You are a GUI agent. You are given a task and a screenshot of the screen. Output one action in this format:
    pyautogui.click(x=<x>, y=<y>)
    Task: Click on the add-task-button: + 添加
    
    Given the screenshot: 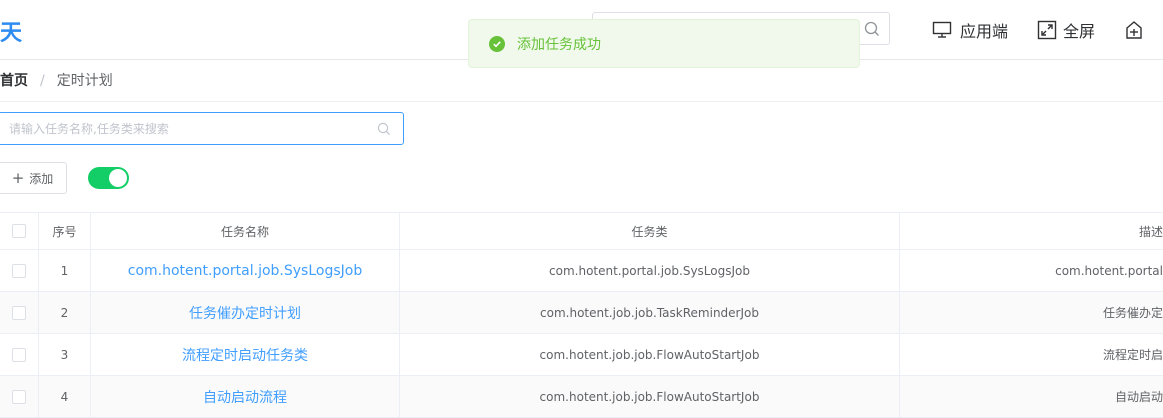 What is the action you would take?
    pyautogui.click(x=33, y=178)
    